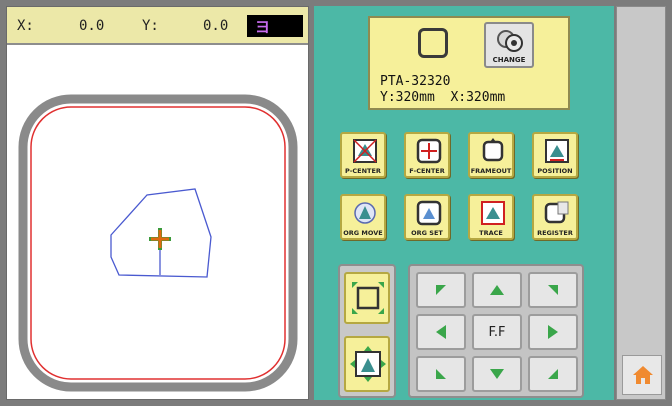 The height and width of the screenshot is (406, 672). I want to click on jog-down-left-button, so click(441, 374).